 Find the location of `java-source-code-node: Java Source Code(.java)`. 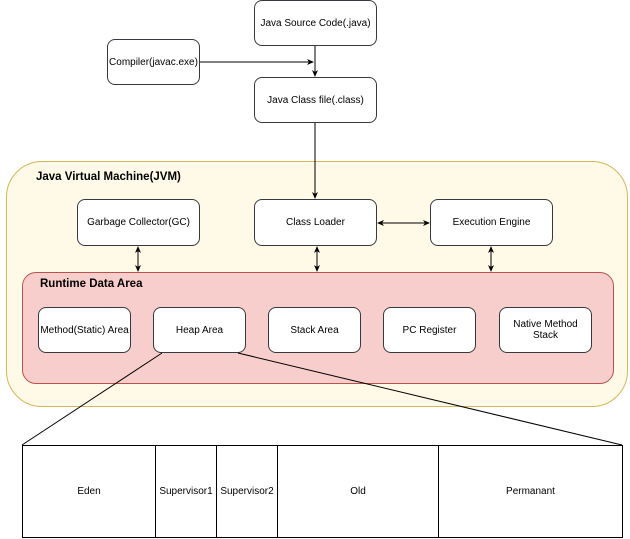

java-source-code-node: Java Source Code(.java) is located at coordinates (315, 23).